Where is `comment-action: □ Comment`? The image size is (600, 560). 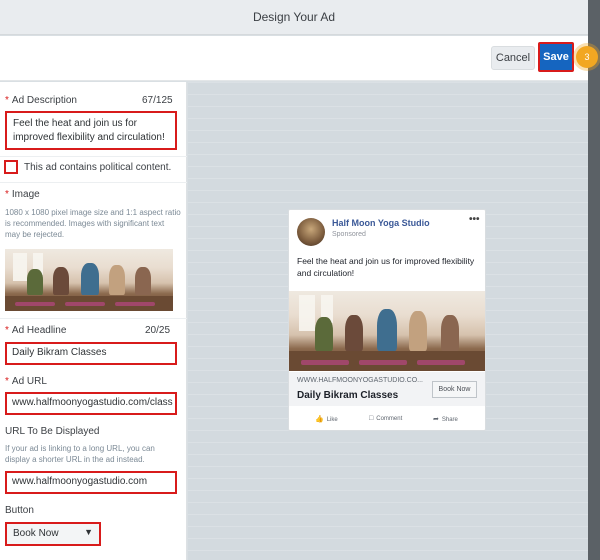
comment-action: □ Comment is located at coordinates (385, 418).